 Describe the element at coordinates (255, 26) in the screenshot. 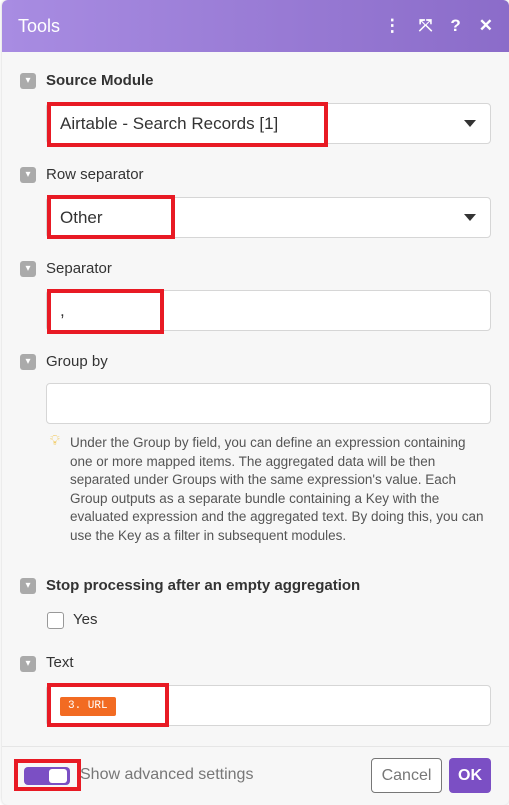

I see `dialog-header: Tools ⋮ ⤧ ? ✕` at that location.